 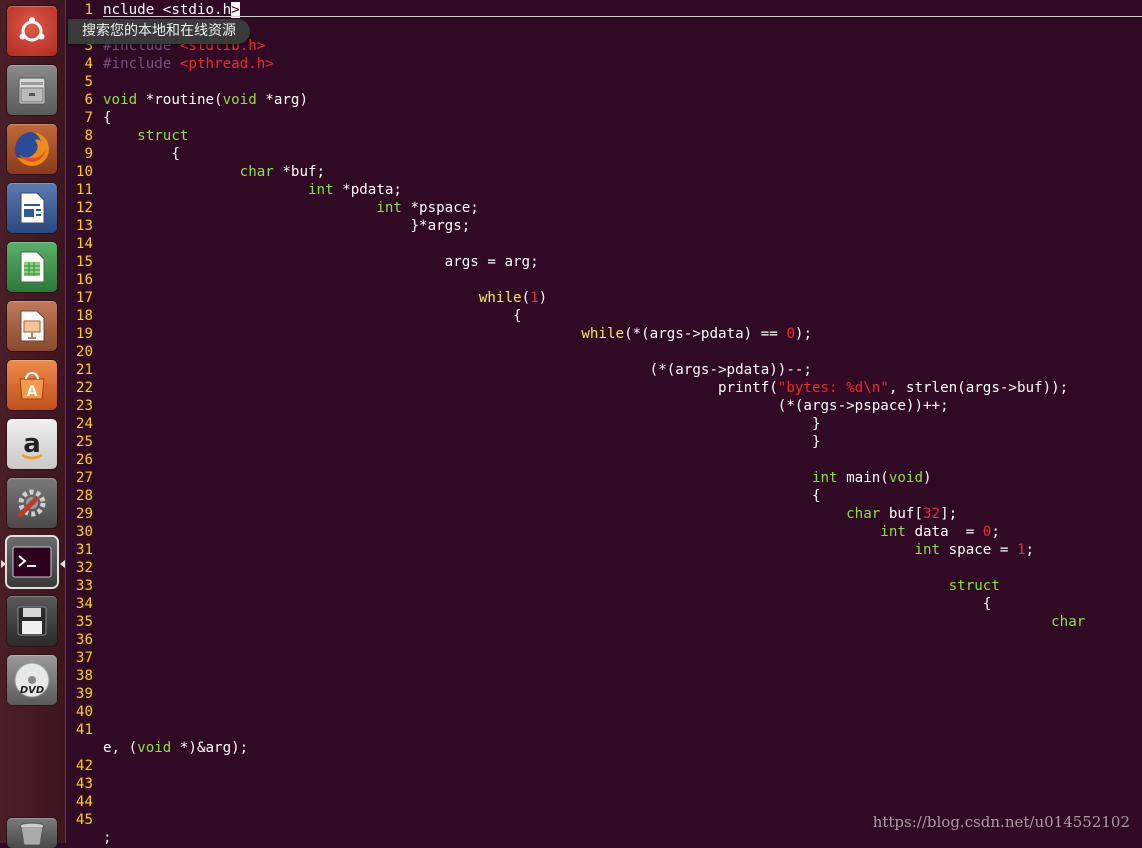 What do you see at coordinates (84, 586) in the screenshot?
I see `line-number: 33` at bounding box center [84, 586].